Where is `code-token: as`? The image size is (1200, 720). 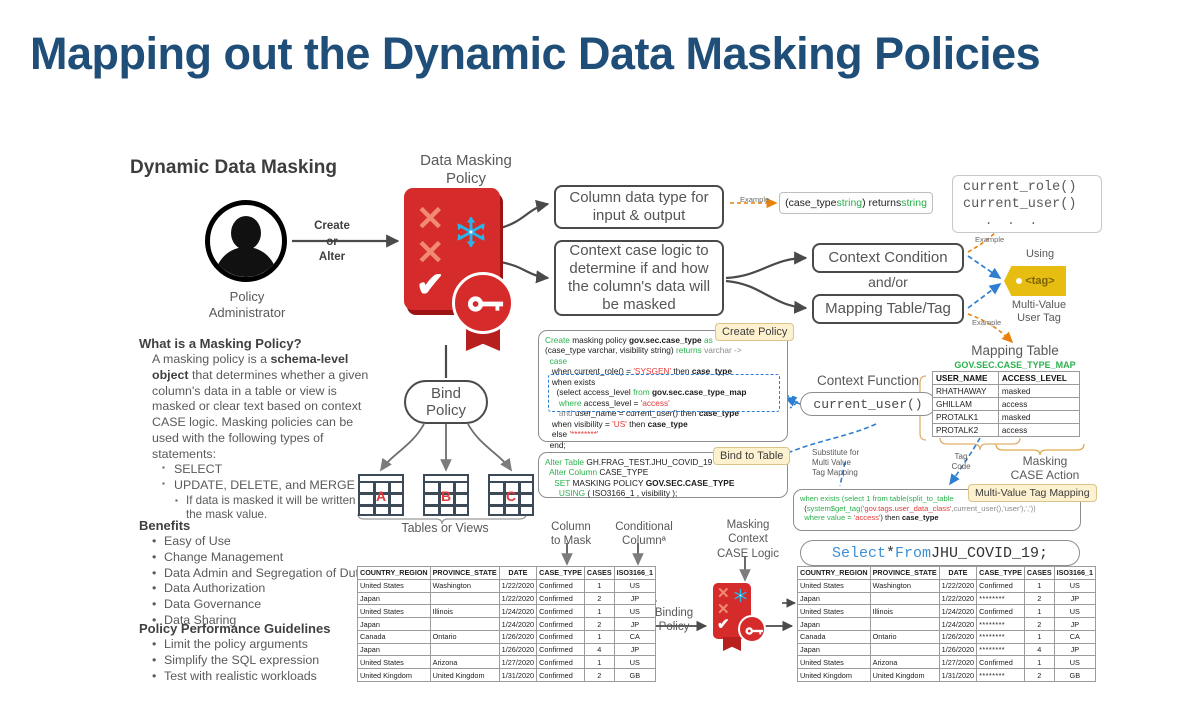 code-token: as is located at coordinates (707, 340).